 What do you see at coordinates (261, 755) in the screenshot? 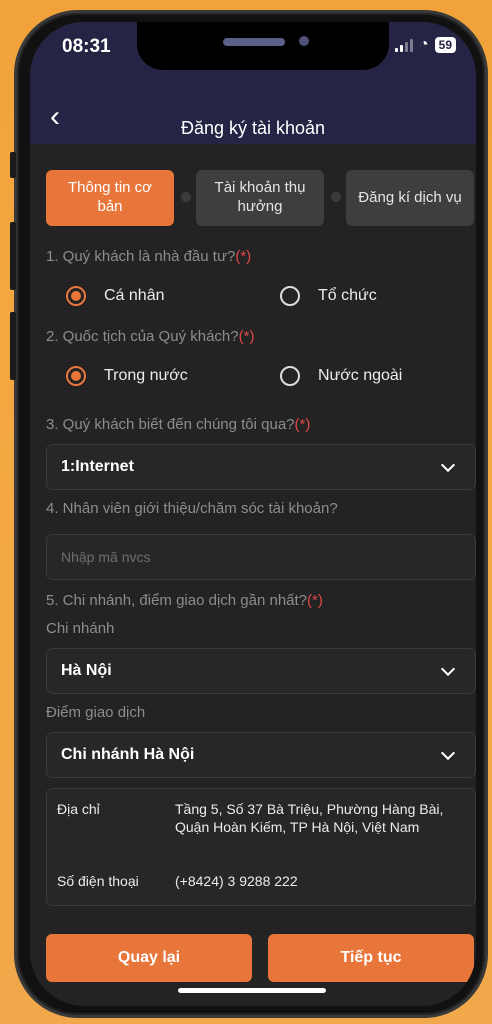
I see `office-select: Chi nhánh Hà Nội` at bounding box center [261, 755].